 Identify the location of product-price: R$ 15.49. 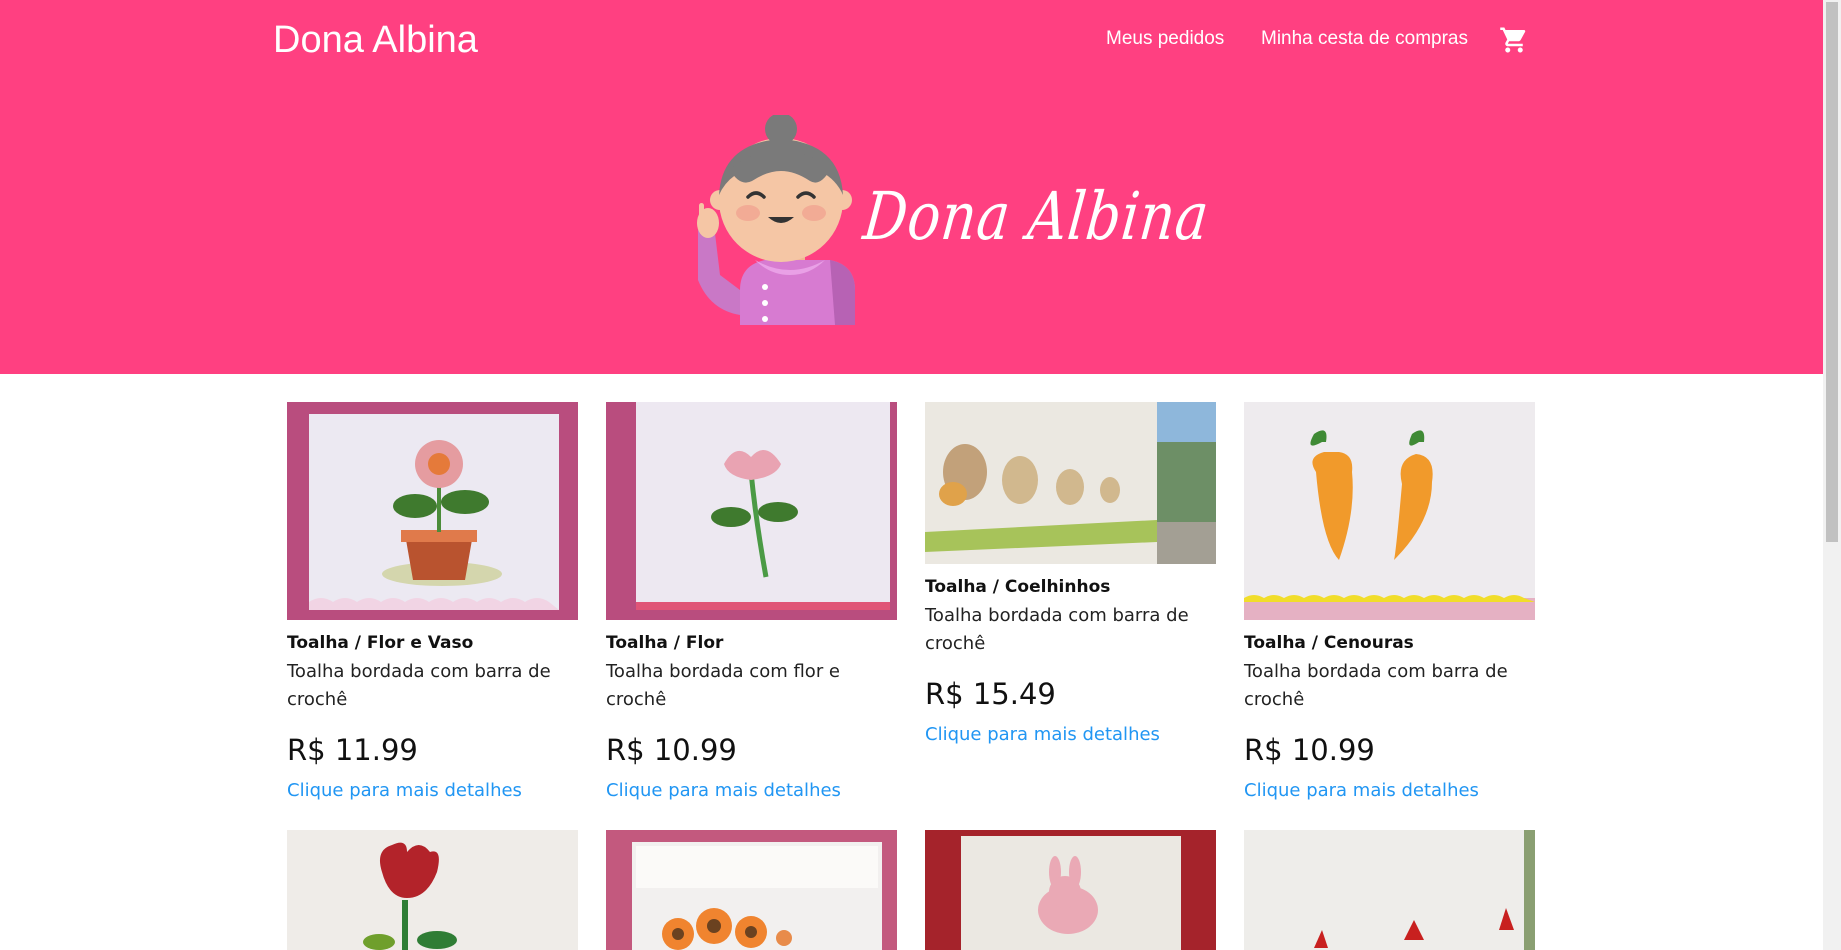
(990, 694).